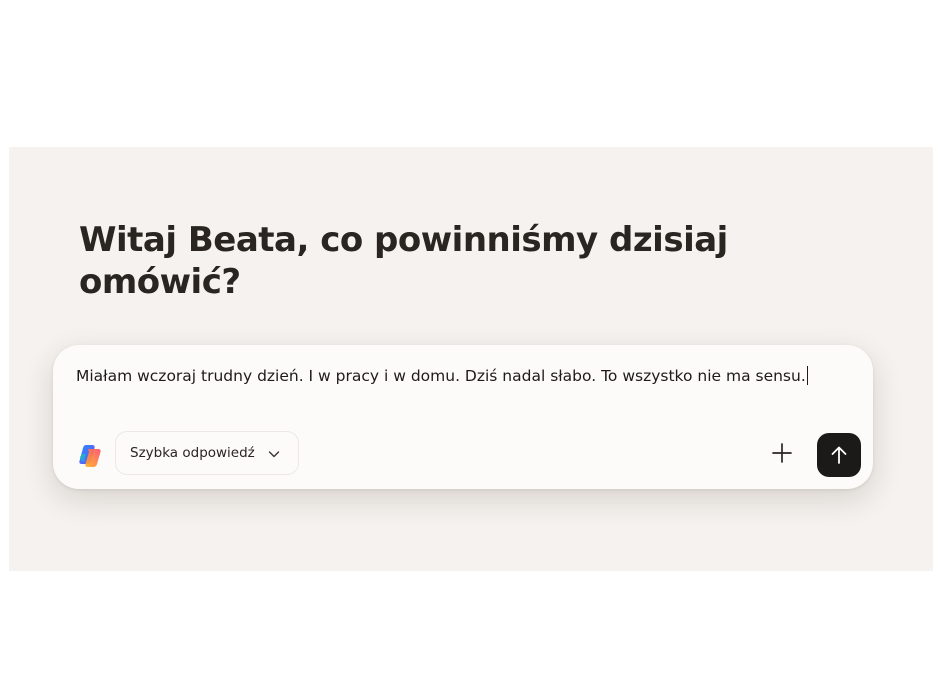 Image resolution: width=940 pixels, height=675 pixels. Describe the element at coordinates (807, 375) in the screenshot. I see `text-caret` at that location.